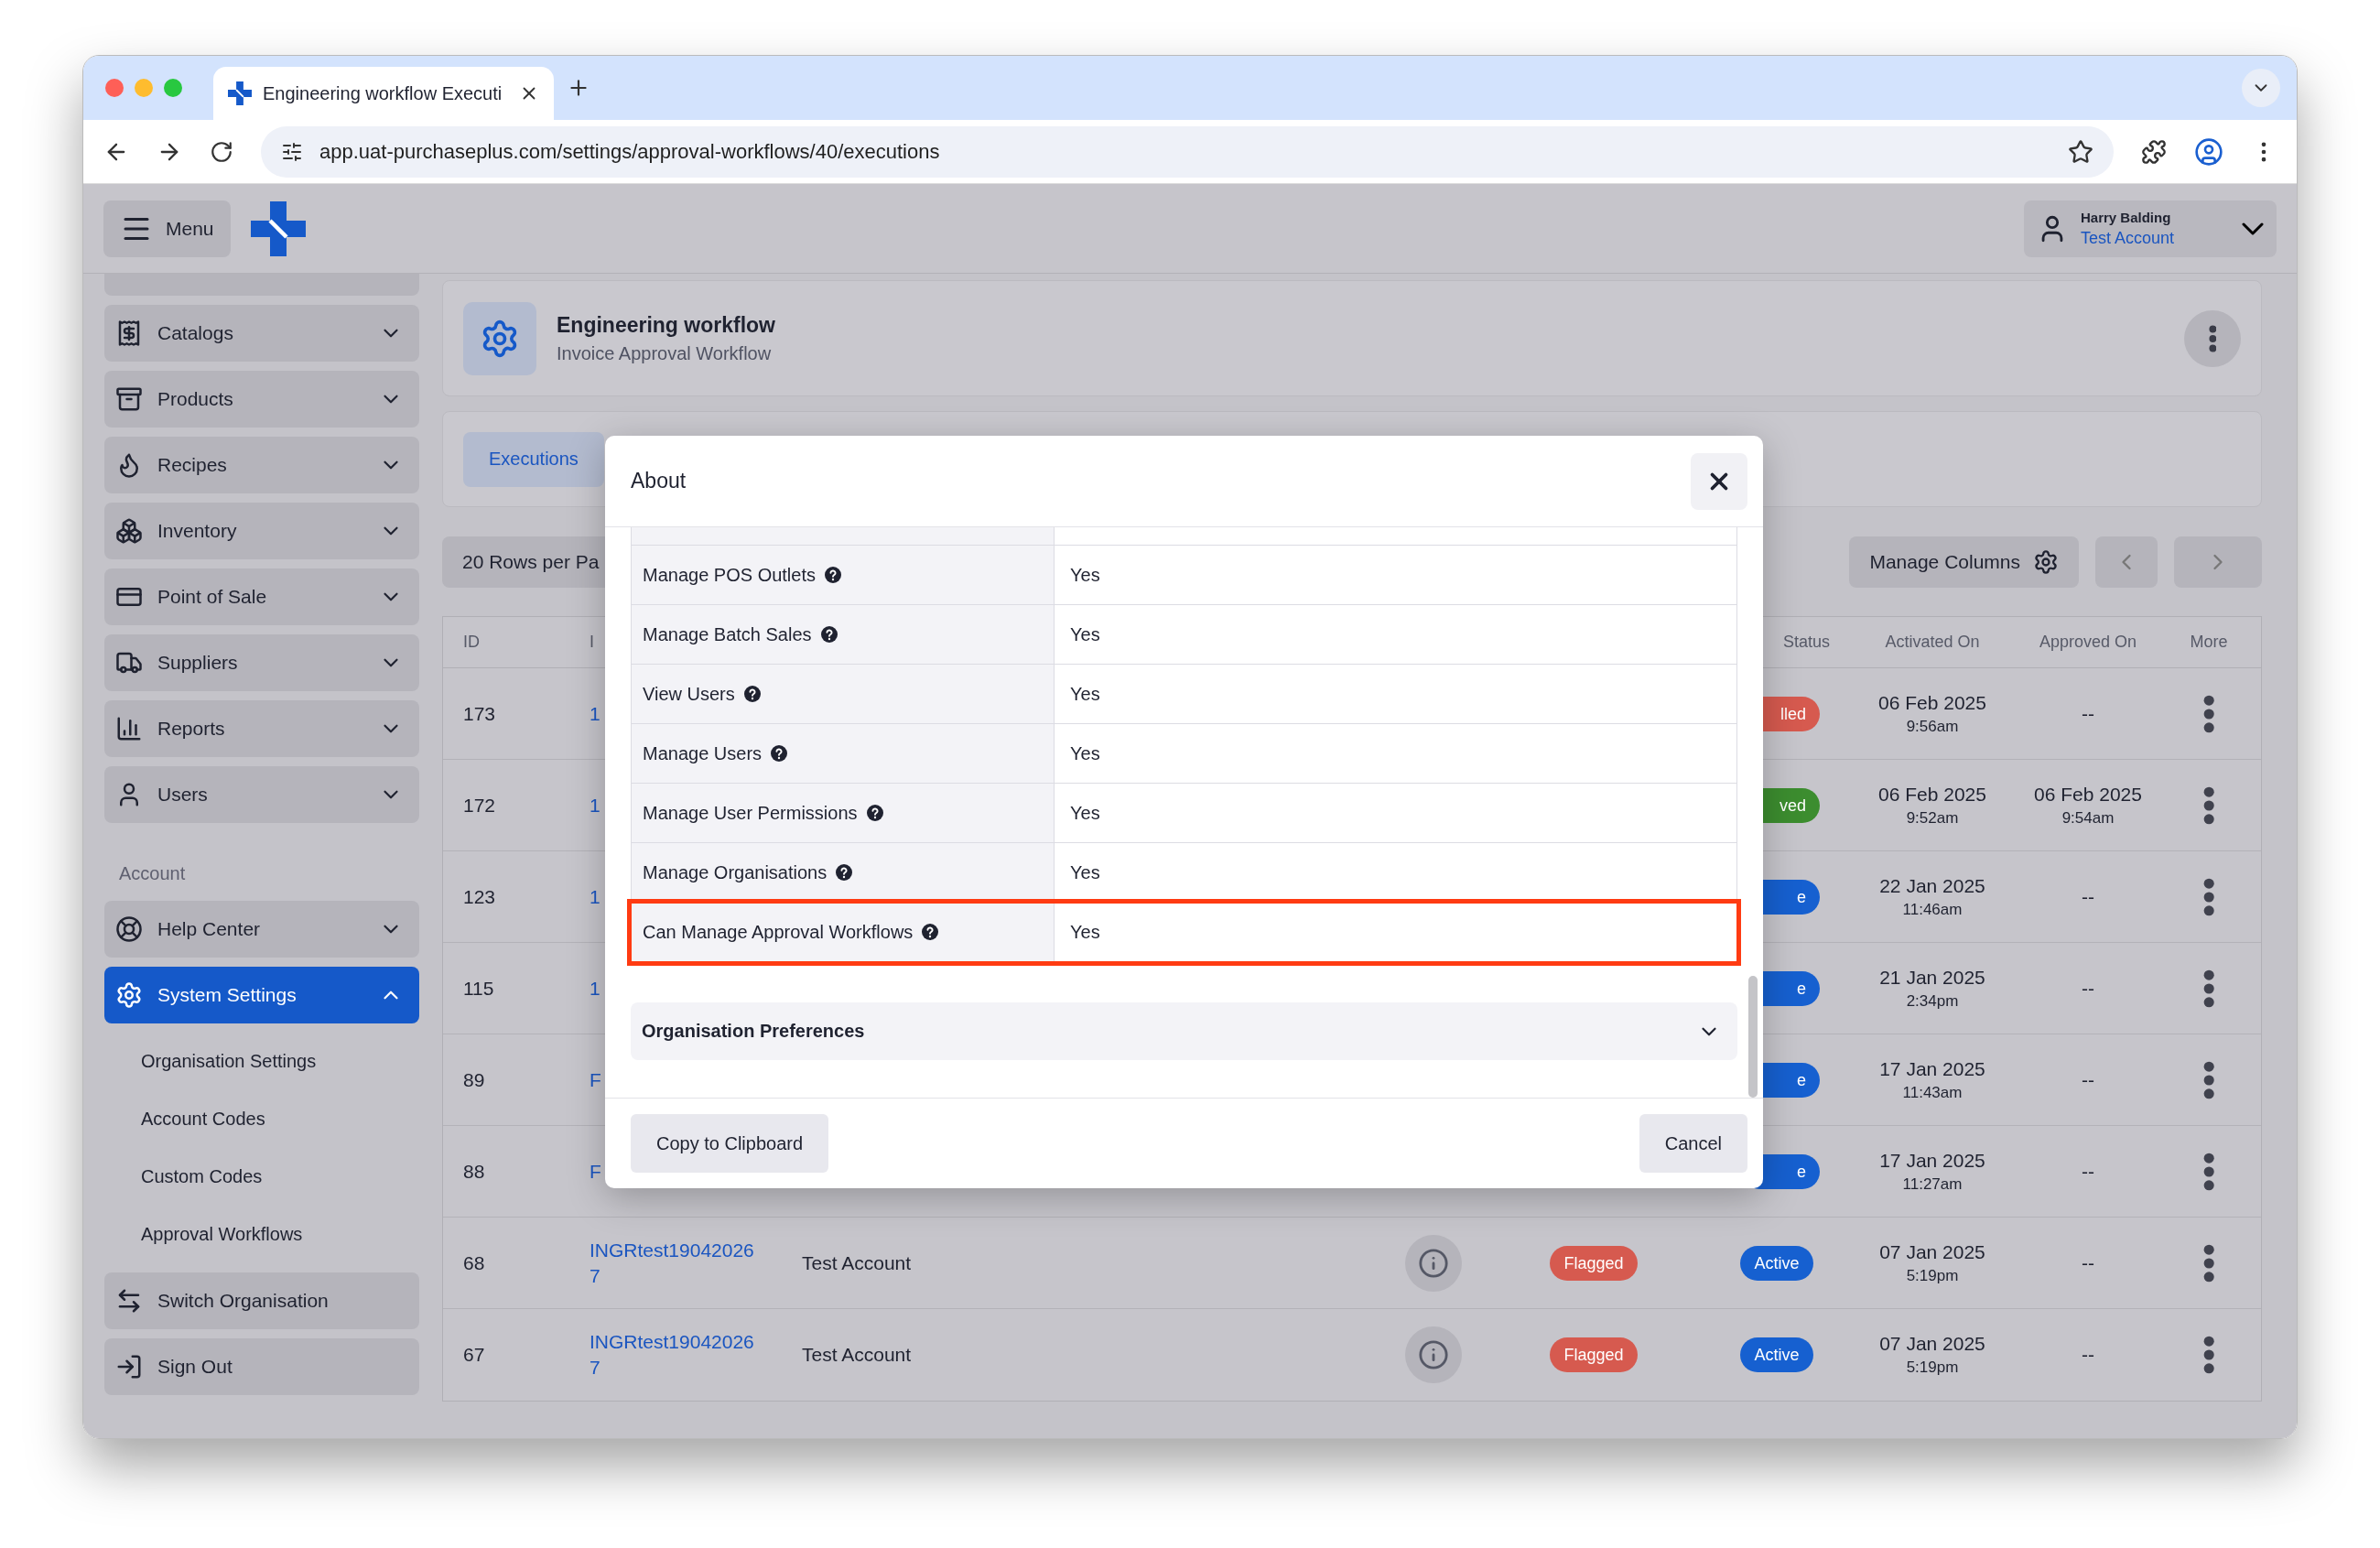 The height and width of the screenshot is (1548, 2380). What do you see at coordinates (2128, 238) in the screenshot?
I see `account-name: Test Account` at bounding box center [2128, 238].